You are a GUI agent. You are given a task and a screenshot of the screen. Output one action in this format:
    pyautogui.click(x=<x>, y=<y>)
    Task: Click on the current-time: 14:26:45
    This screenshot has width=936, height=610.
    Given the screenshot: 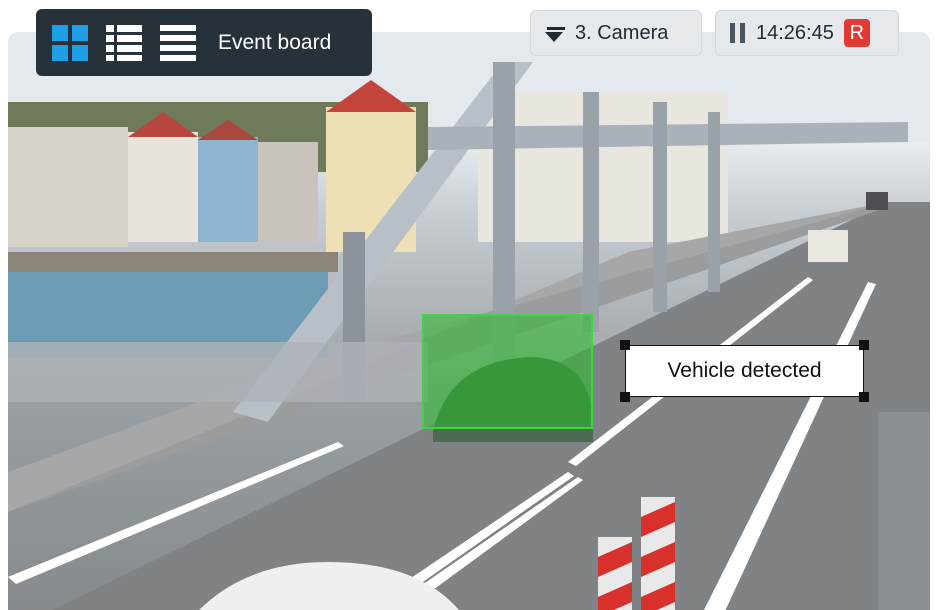 What is the action you would take?
    pyautogui.click(x=795, y=32)
    